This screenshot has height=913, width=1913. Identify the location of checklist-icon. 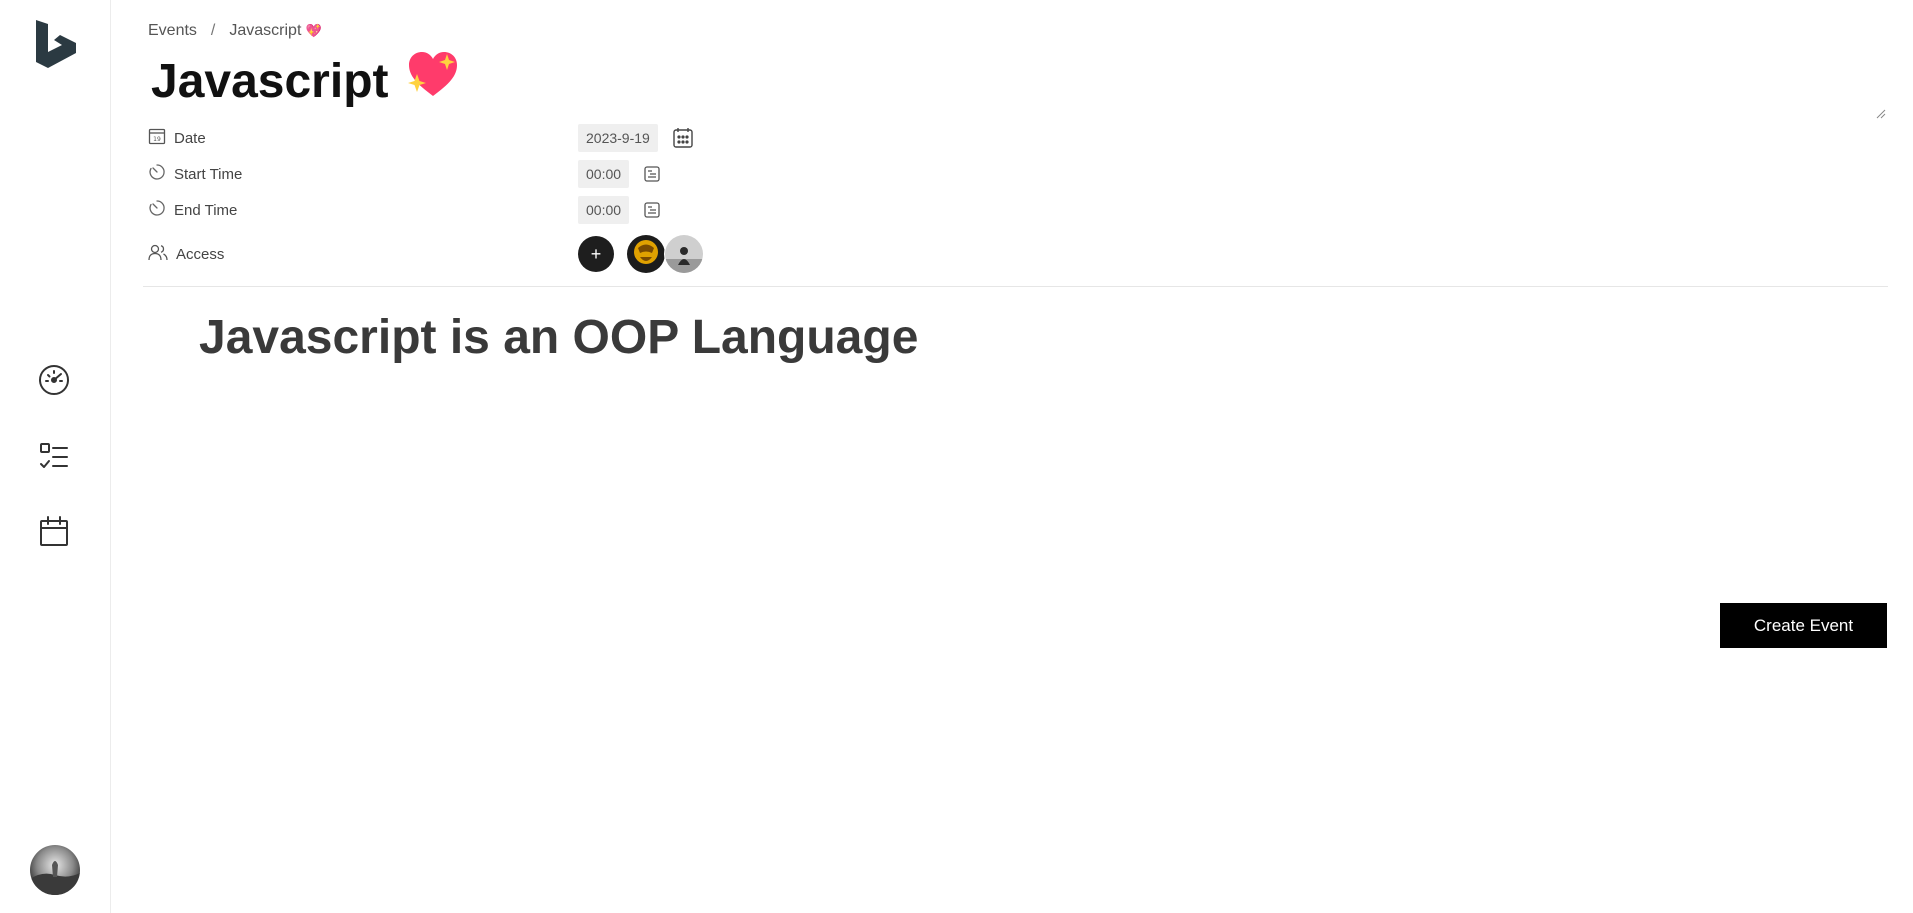
(54, 458).